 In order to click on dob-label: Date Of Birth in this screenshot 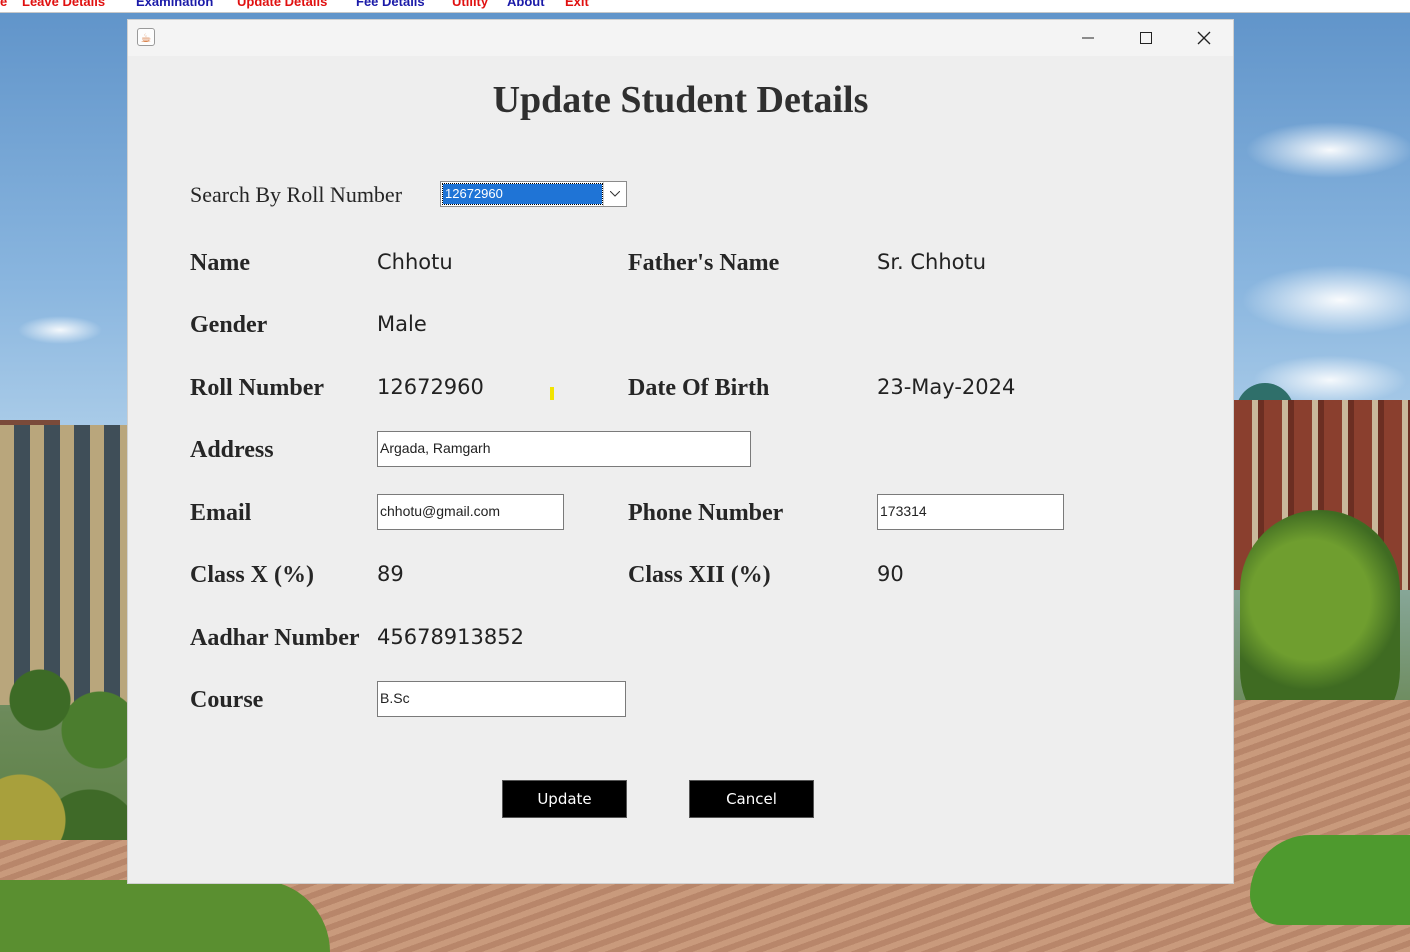, I will do `click(699, 388)`.